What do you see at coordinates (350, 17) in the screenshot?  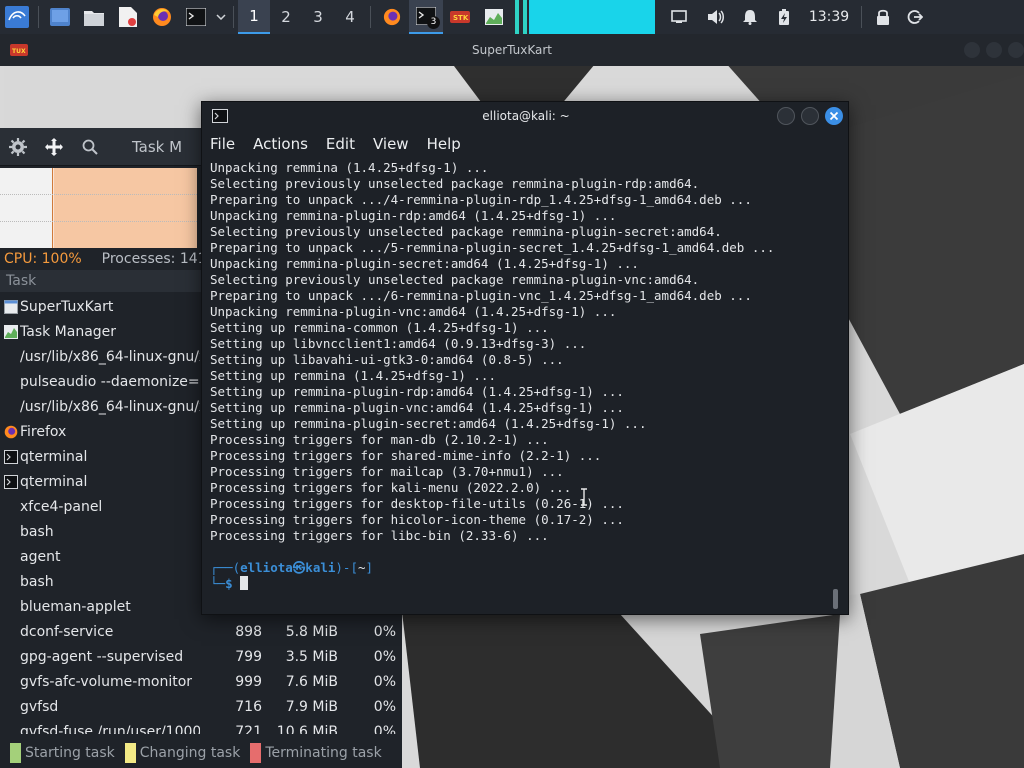 I see `workspace-4: 4` at bounding box center [350, 17].